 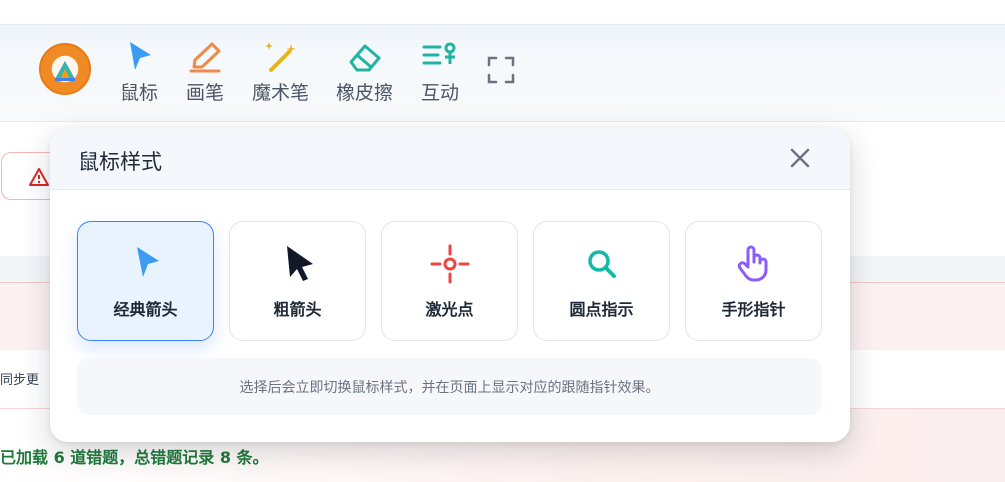 I want to click on magnifier-icon, so click(x=601, y=264).